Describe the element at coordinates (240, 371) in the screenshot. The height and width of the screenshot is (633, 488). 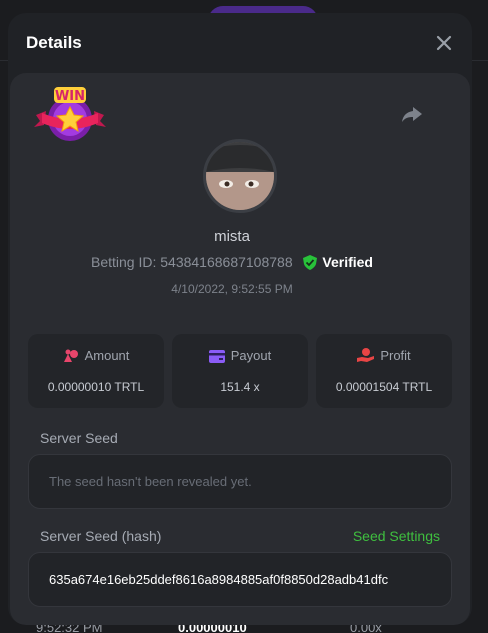
I see `stat-card-payout: Payout 151.4 x` at that location.